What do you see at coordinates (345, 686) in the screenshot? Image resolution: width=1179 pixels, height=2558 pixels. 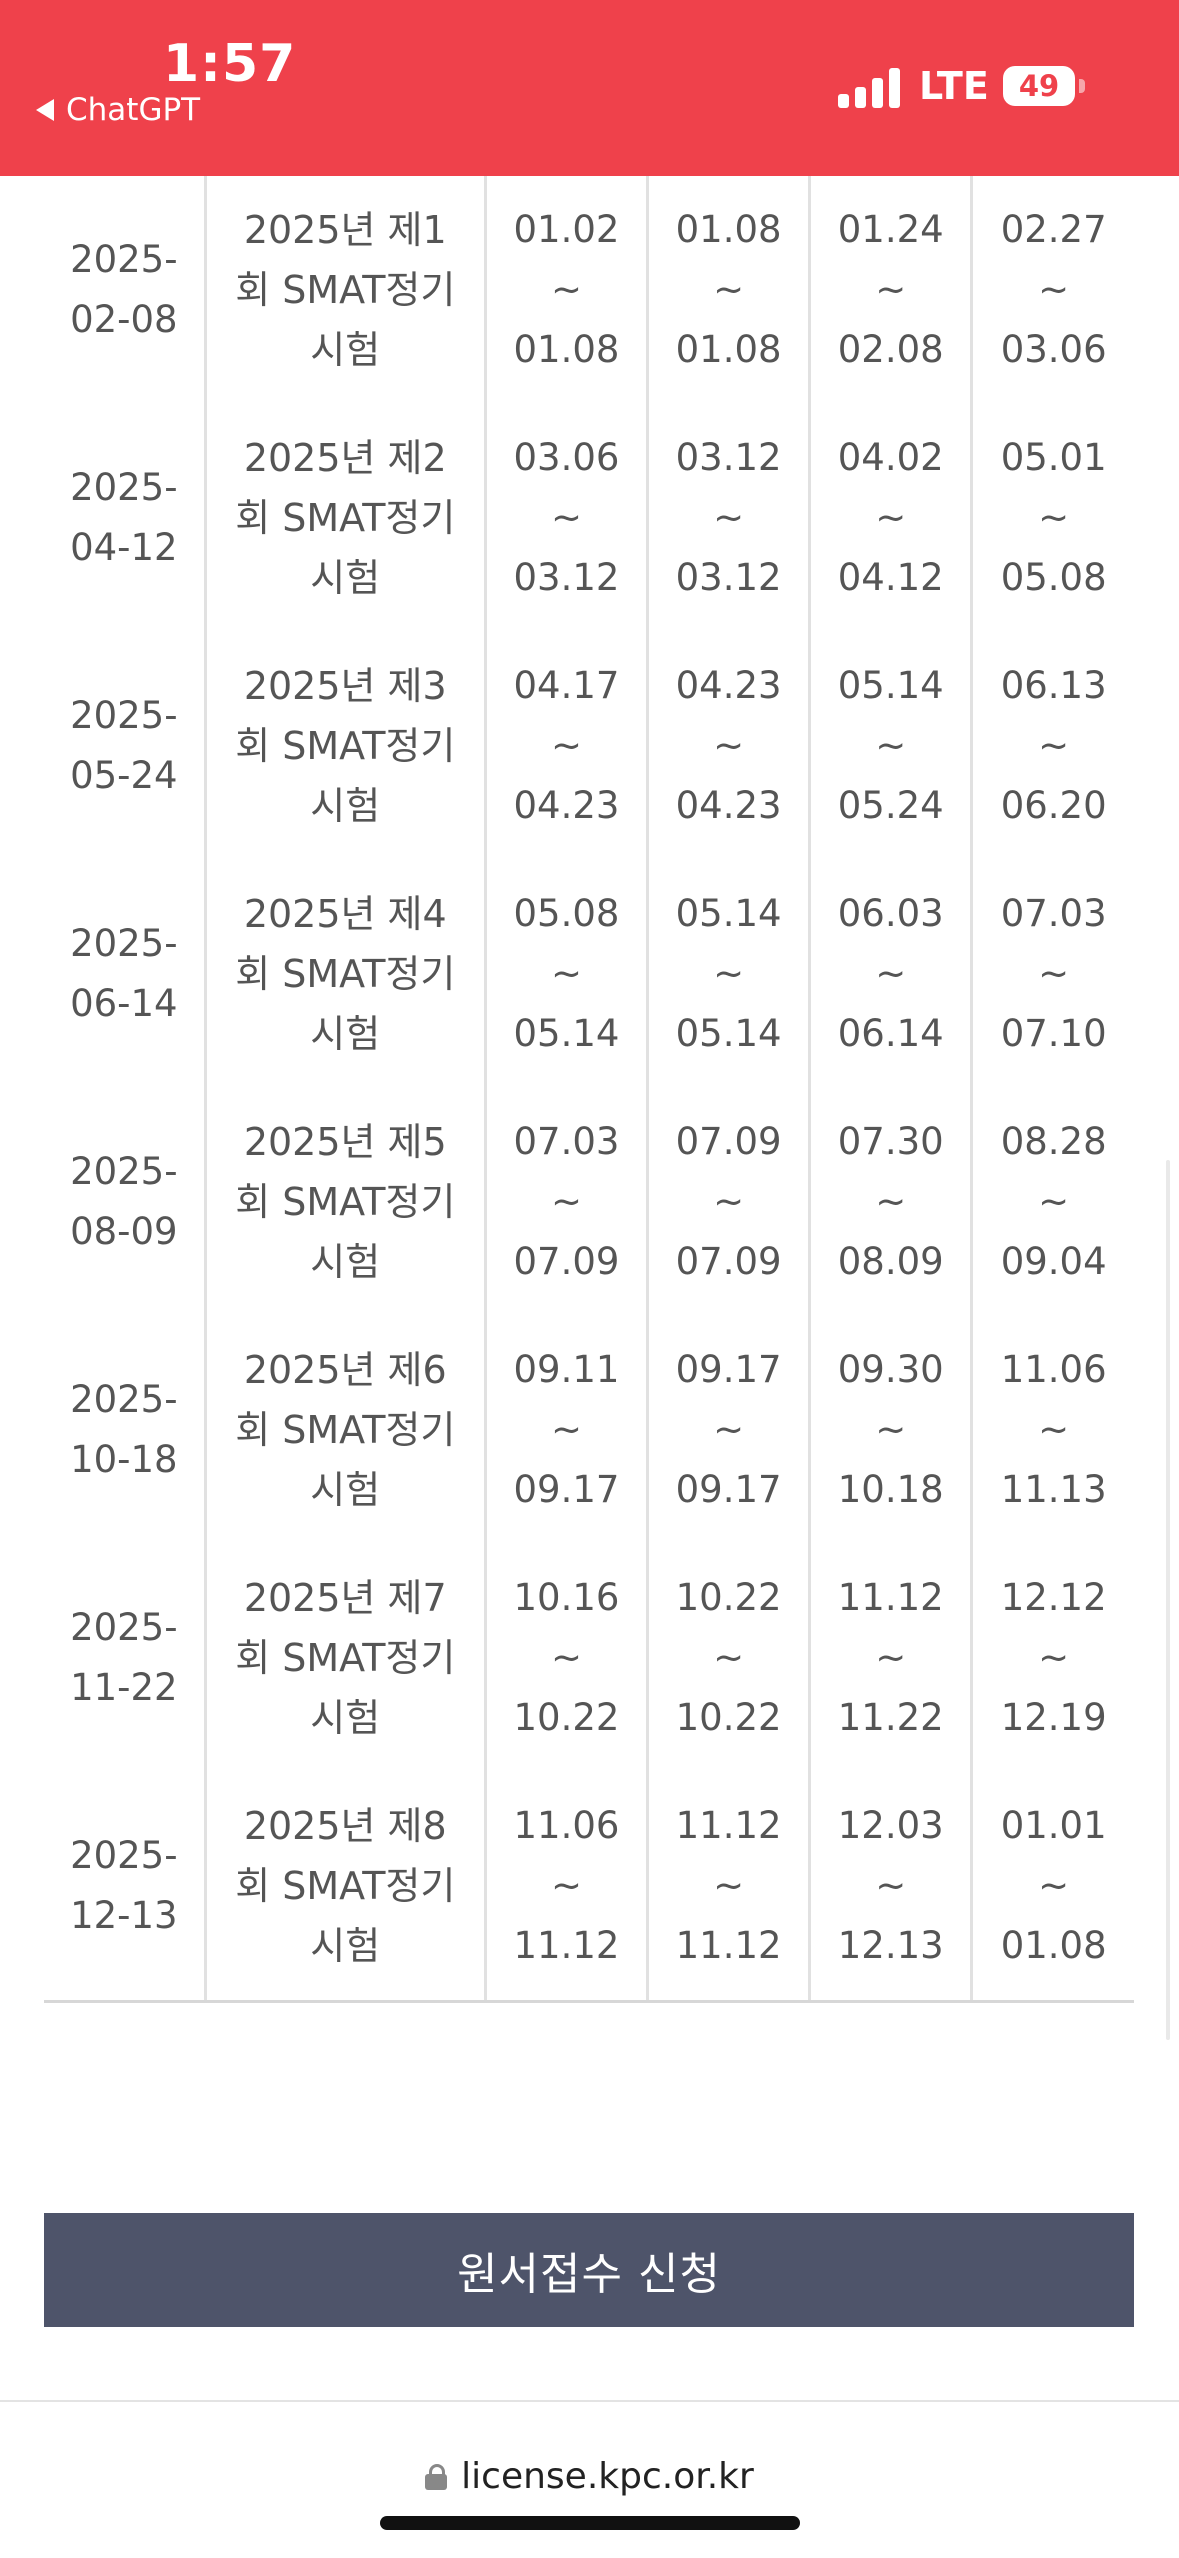 I see `cell-text: 2025년 제3` at bounding box center [345, 686].